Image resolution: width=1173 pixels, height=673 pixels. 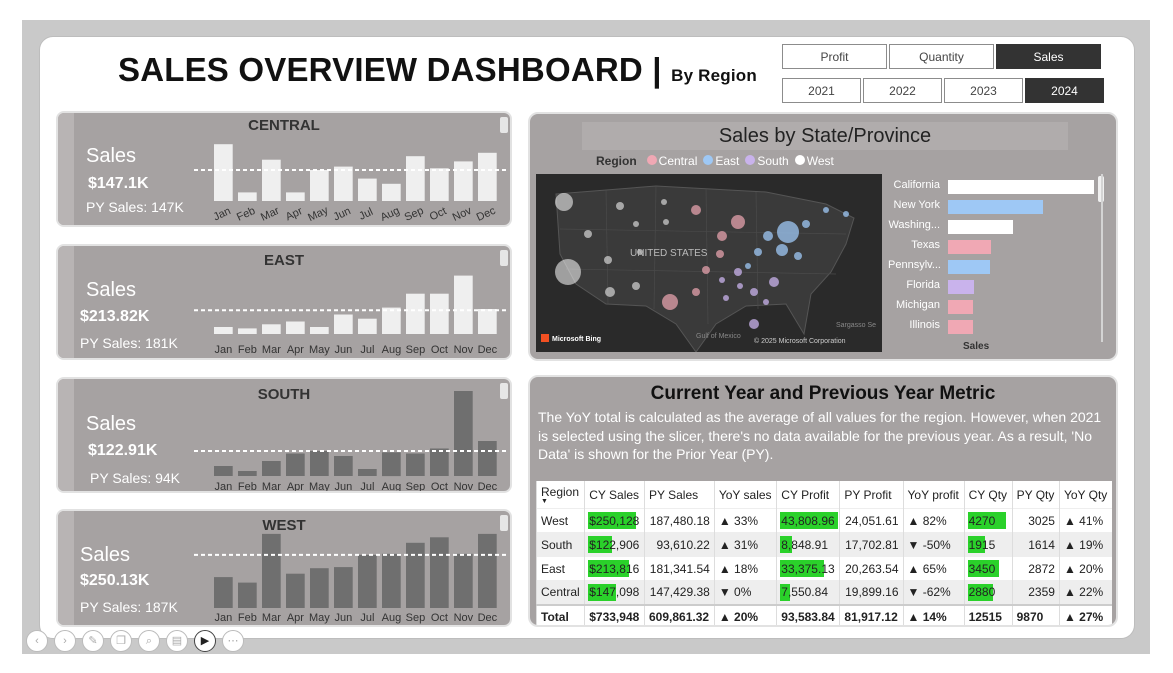 What do you see at coordinates (808, 495) in the screenshot?
I see `col-cy-profit: CY Profit` at bounding box center [808, 495].